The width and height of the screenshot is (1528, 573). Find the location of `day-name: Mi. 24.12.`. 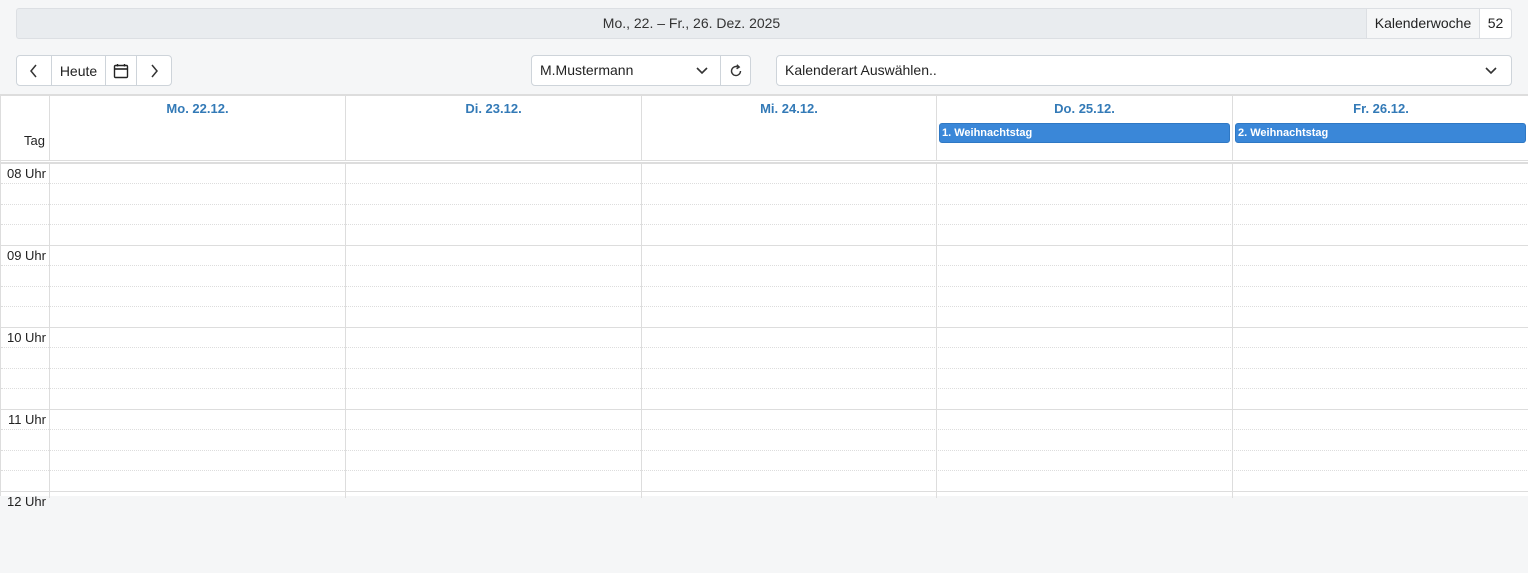

day-name: Mi. 24.12. is located at coordinates (789, 108).